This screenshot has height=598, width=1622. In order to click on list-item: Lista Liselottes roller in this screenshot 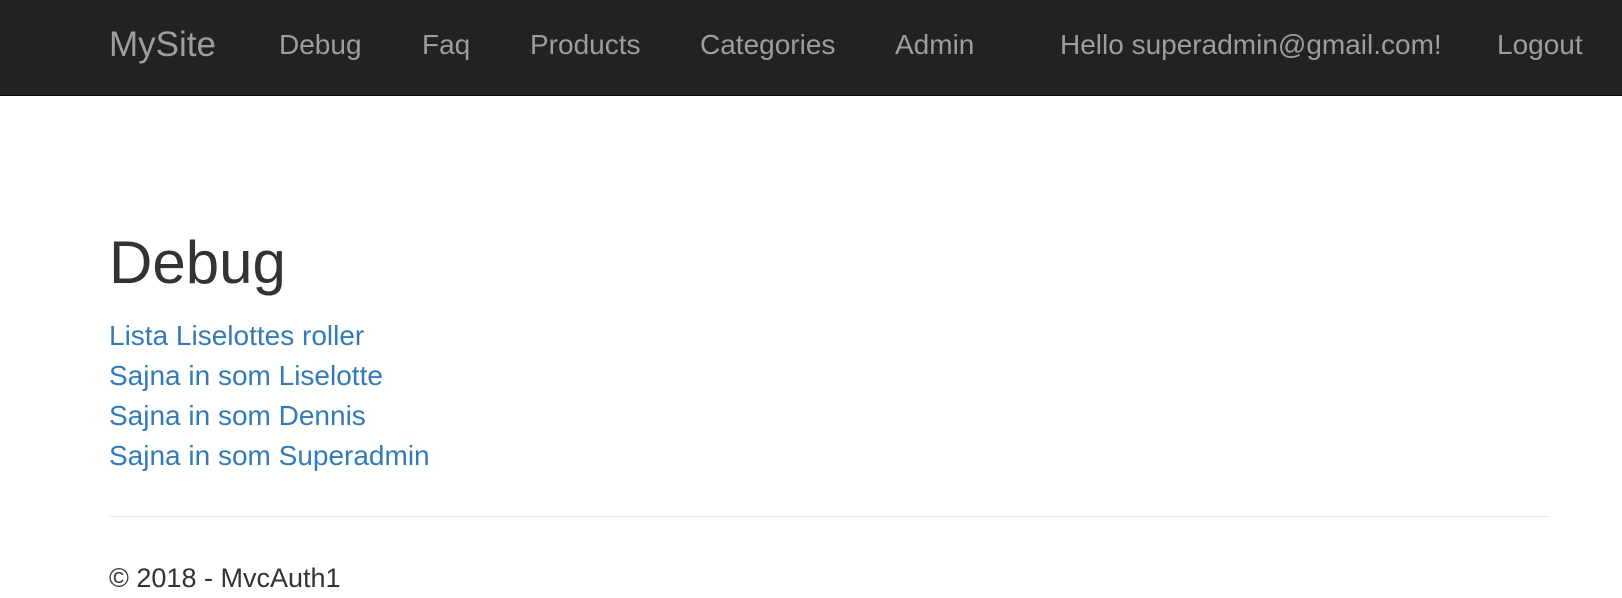, I will do `click(269, 336)`.